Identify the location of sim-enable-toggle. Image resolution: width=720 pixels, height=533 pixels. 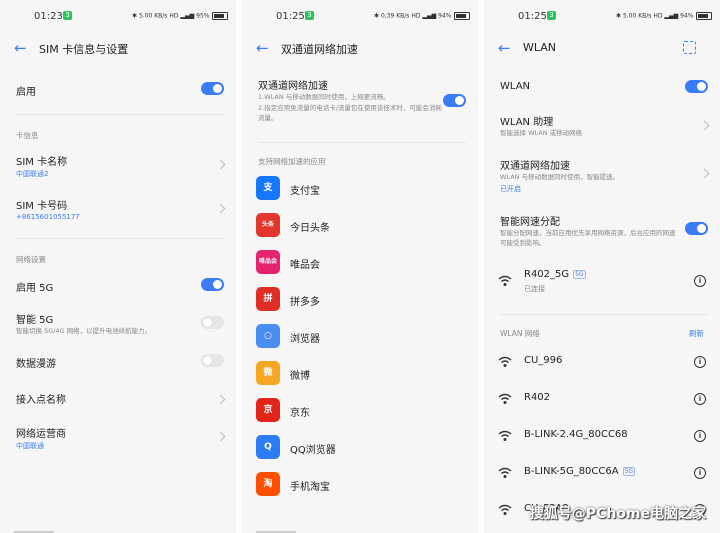
(212, 88).